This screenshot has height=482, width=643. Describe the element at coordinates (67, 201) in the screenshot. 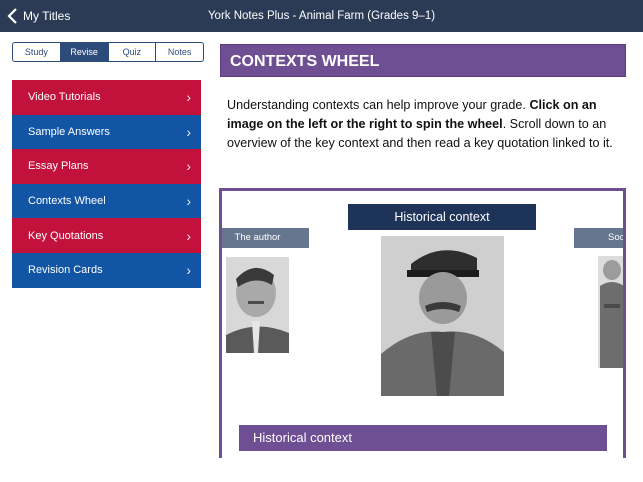

I see `menu-item-label: Contexts Wheel` at that location.